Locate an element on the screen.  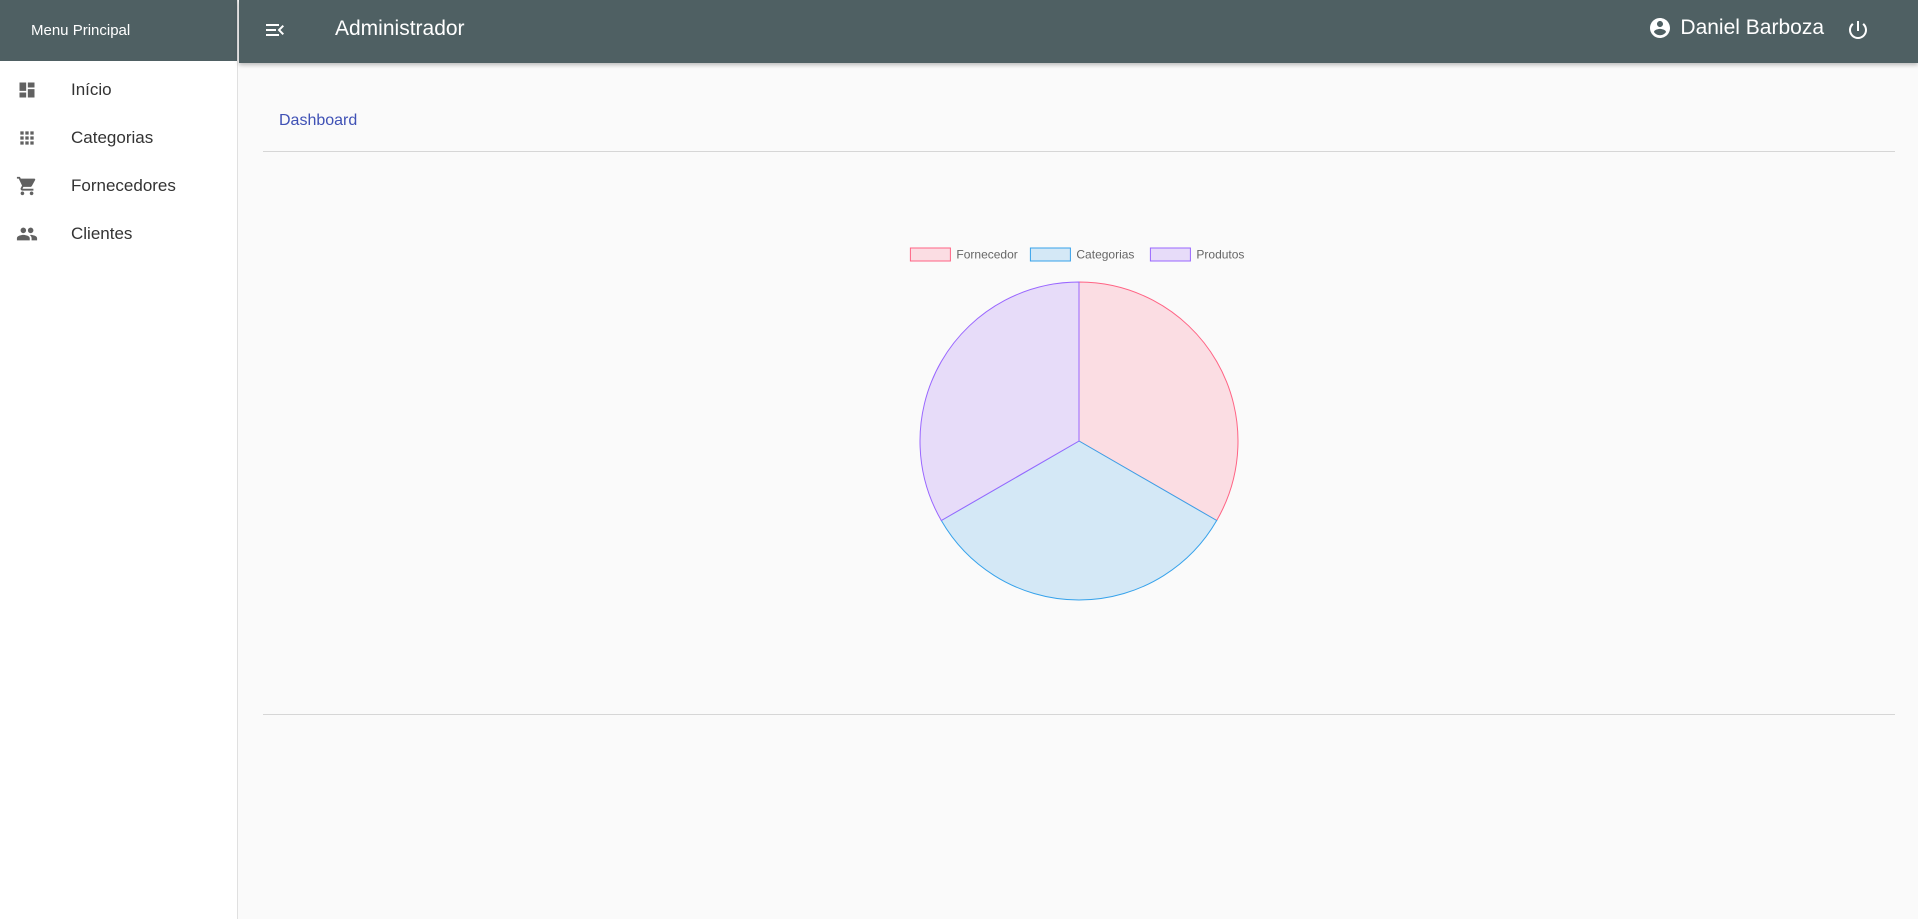
power-icon is located at coordinates (1858, 30).